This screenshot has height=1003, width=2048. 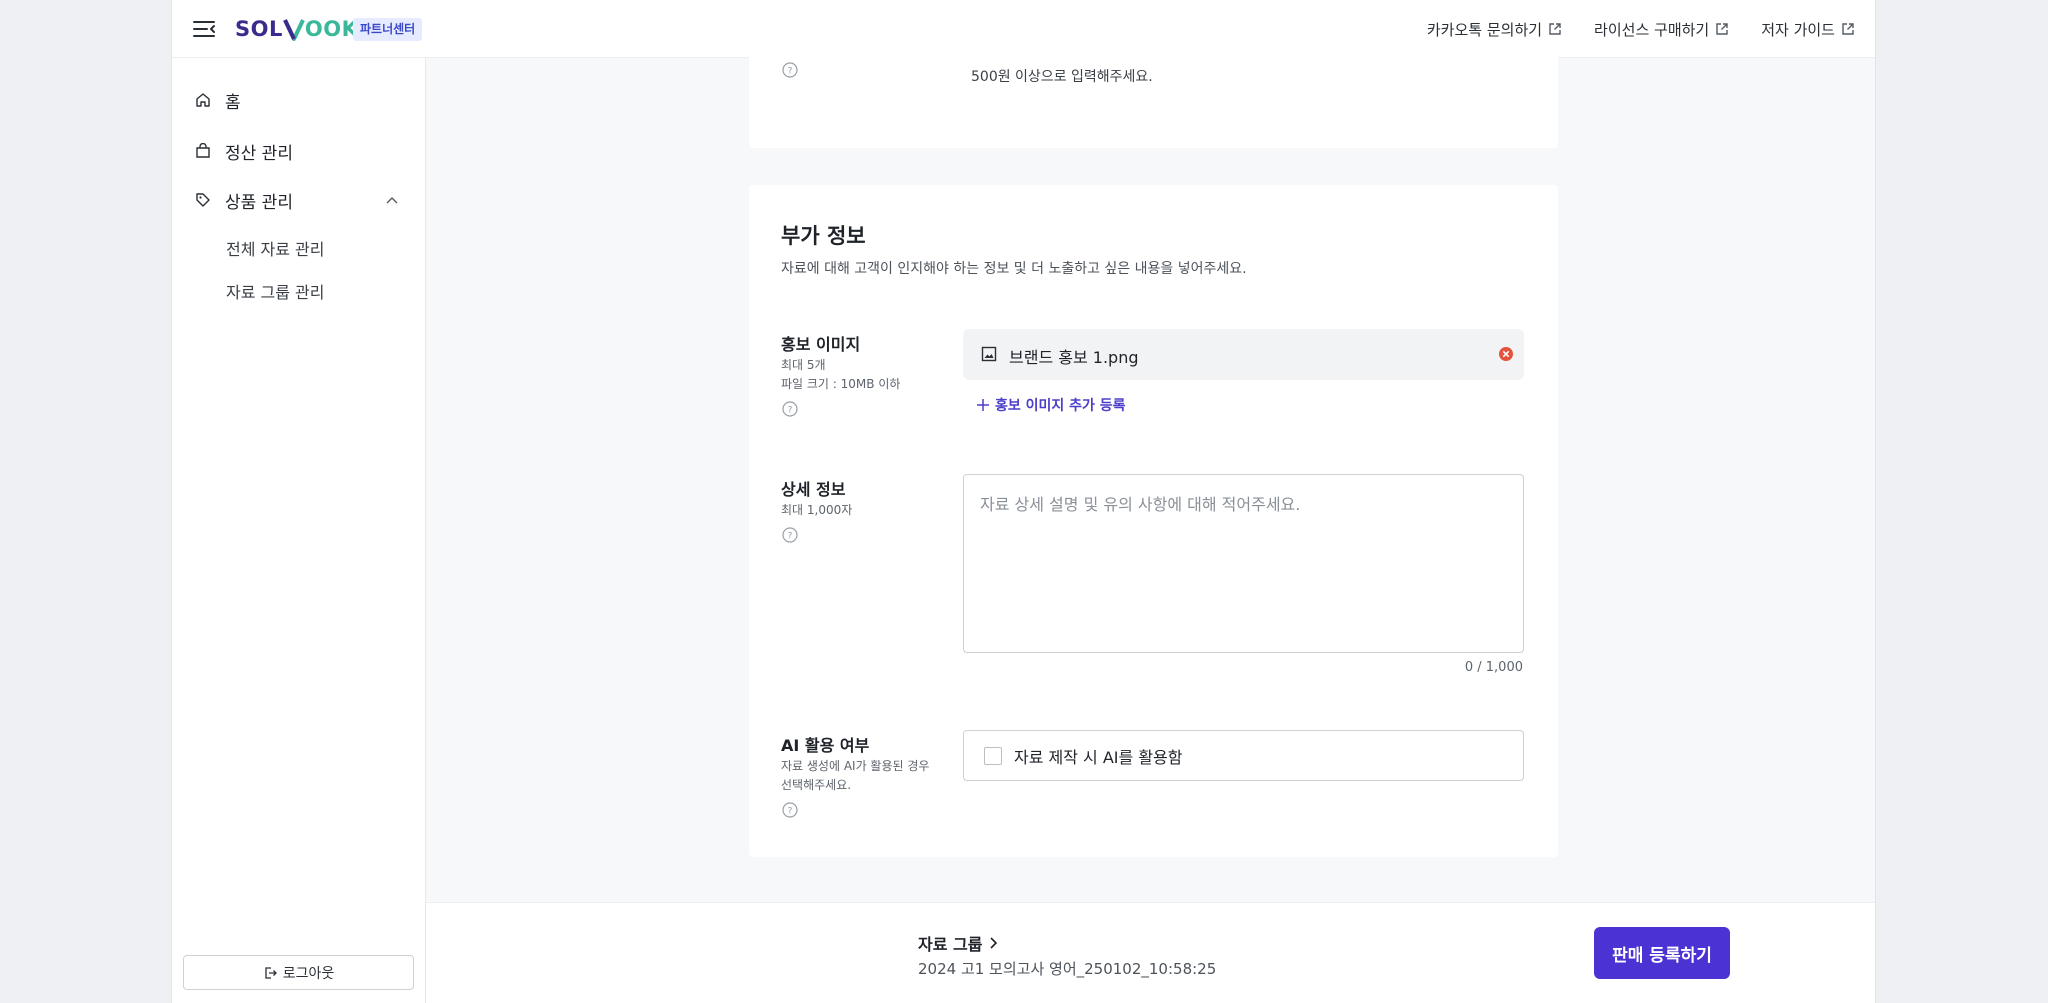 I want to click on license-purchase-label: 라이선스 구매하기, so click(x=1652, y=29).